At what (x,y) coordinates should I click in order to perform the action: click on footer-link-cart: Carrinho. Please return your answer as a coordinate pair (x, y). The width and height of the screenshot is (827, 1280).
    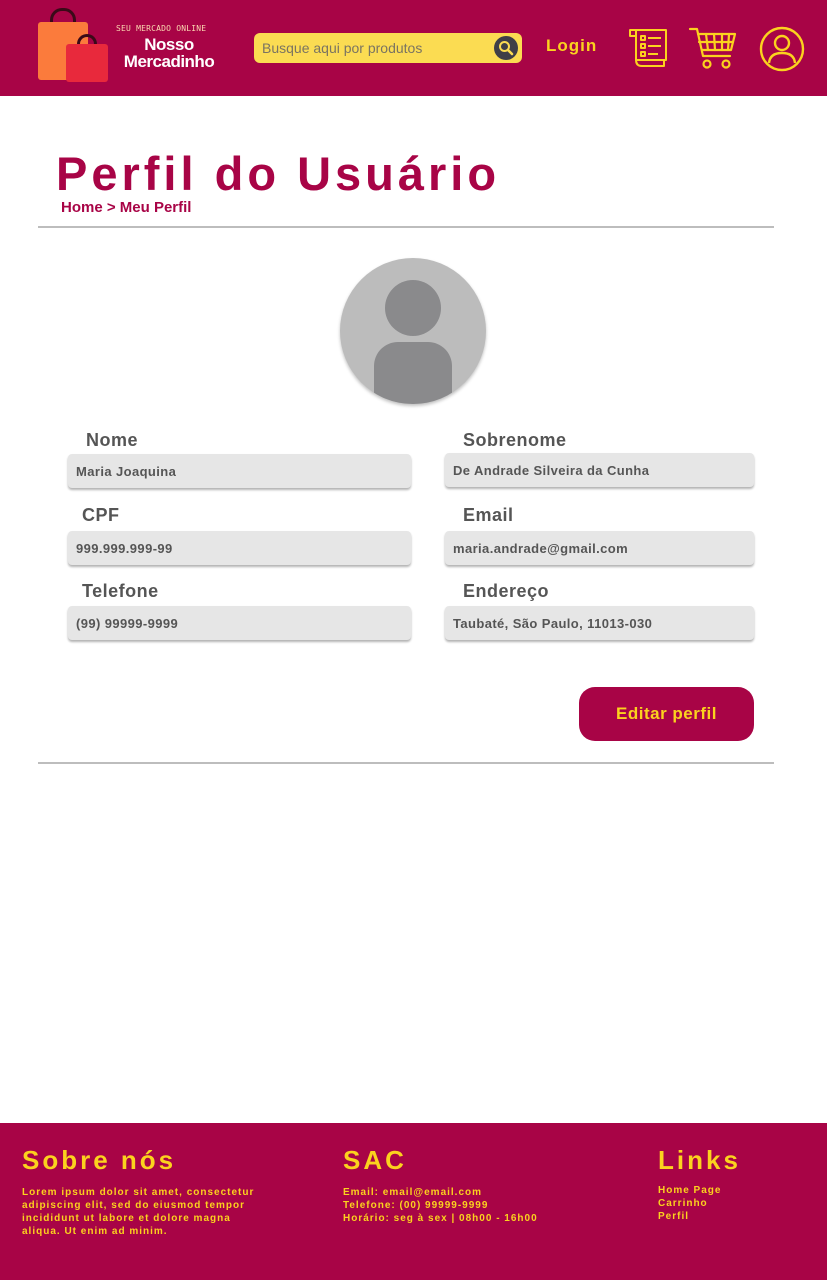
    Looking at the image, I should click on (718, 1203).